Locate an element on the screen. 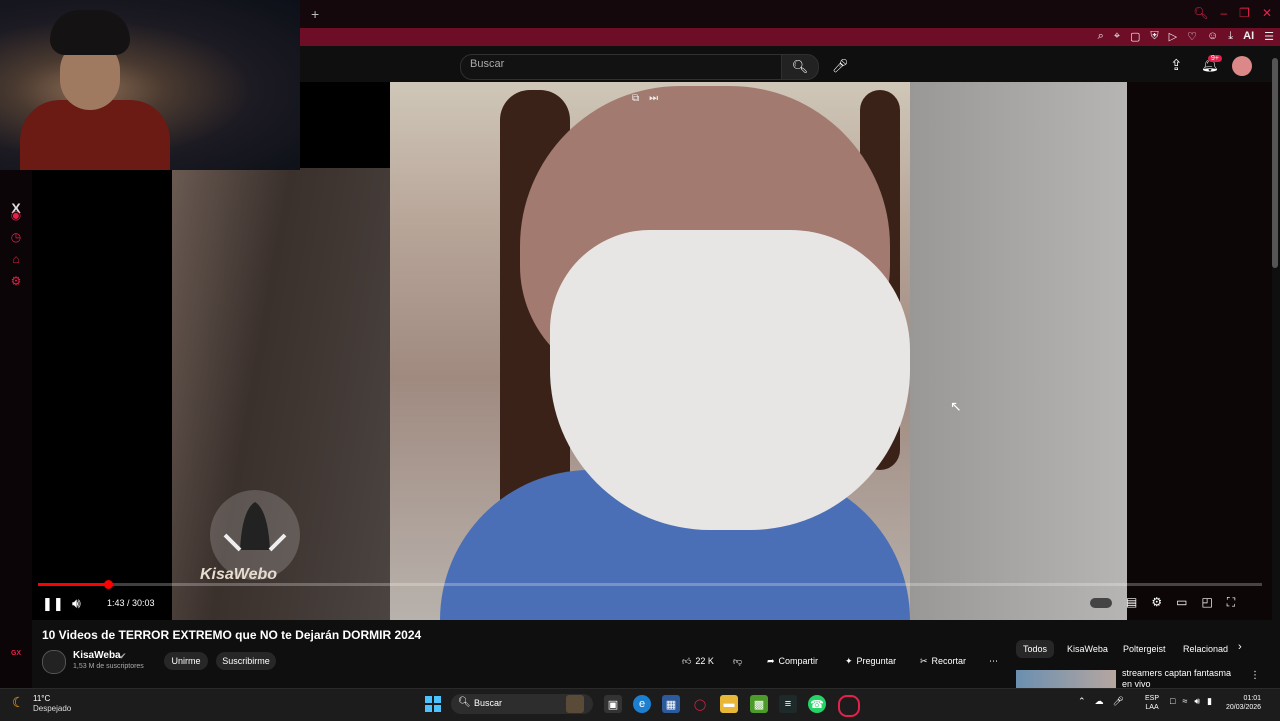  recommendation-thumbnail is located at coordinates (1066, 680).